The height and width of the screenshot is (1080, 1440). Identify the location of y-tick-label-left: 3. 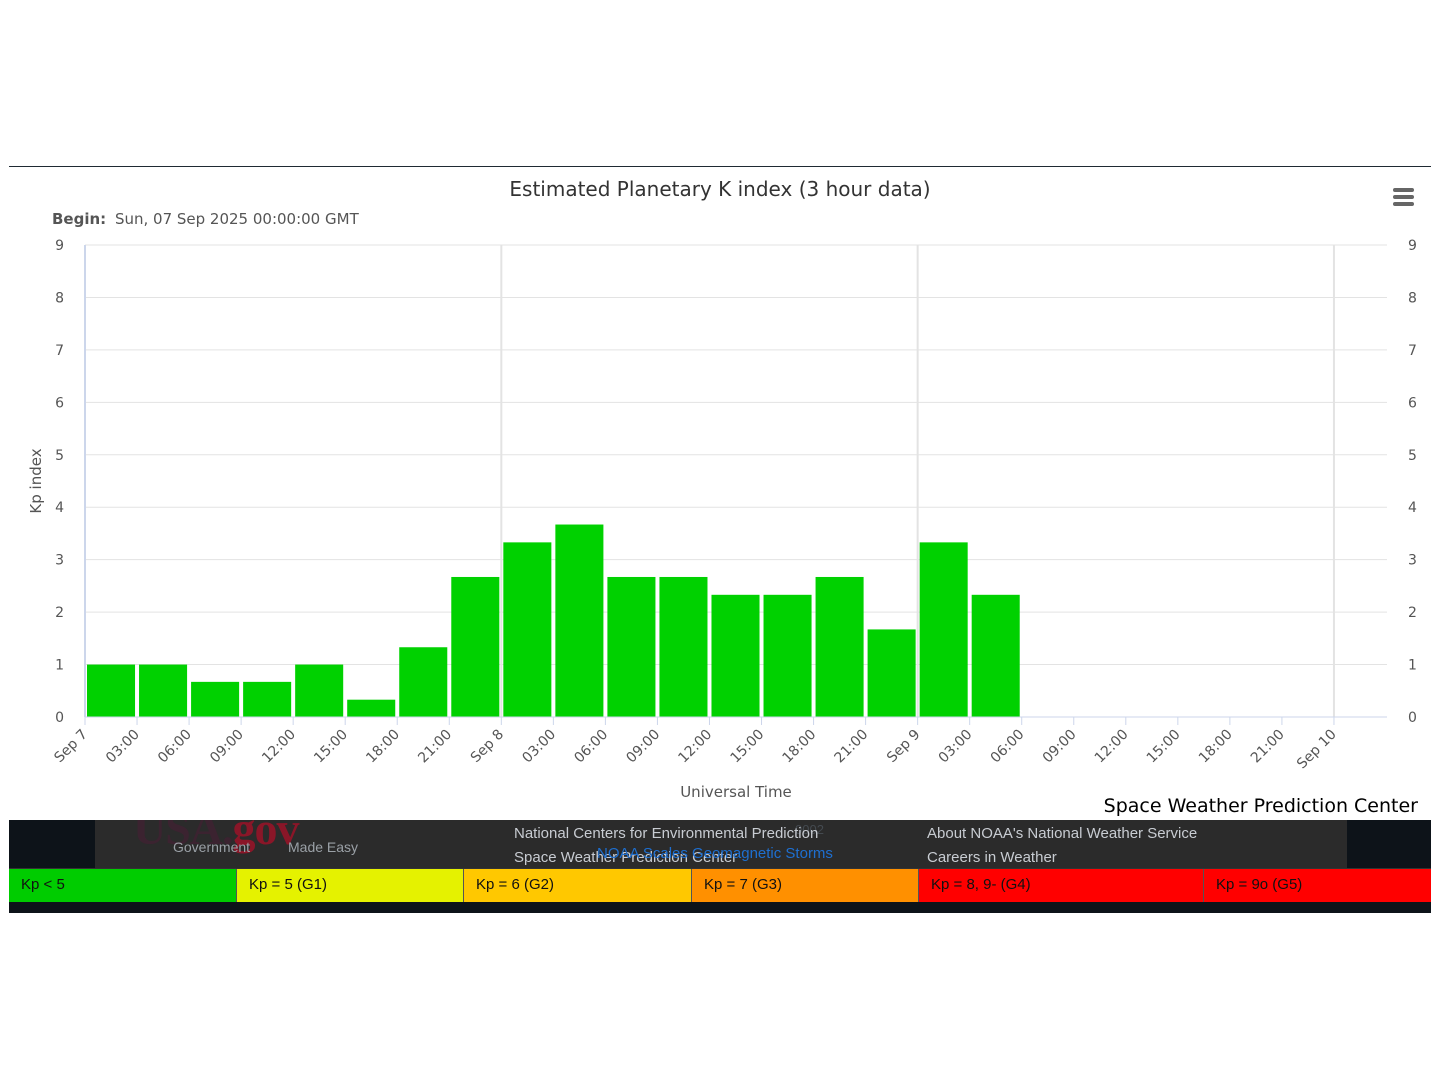
(59, 561).